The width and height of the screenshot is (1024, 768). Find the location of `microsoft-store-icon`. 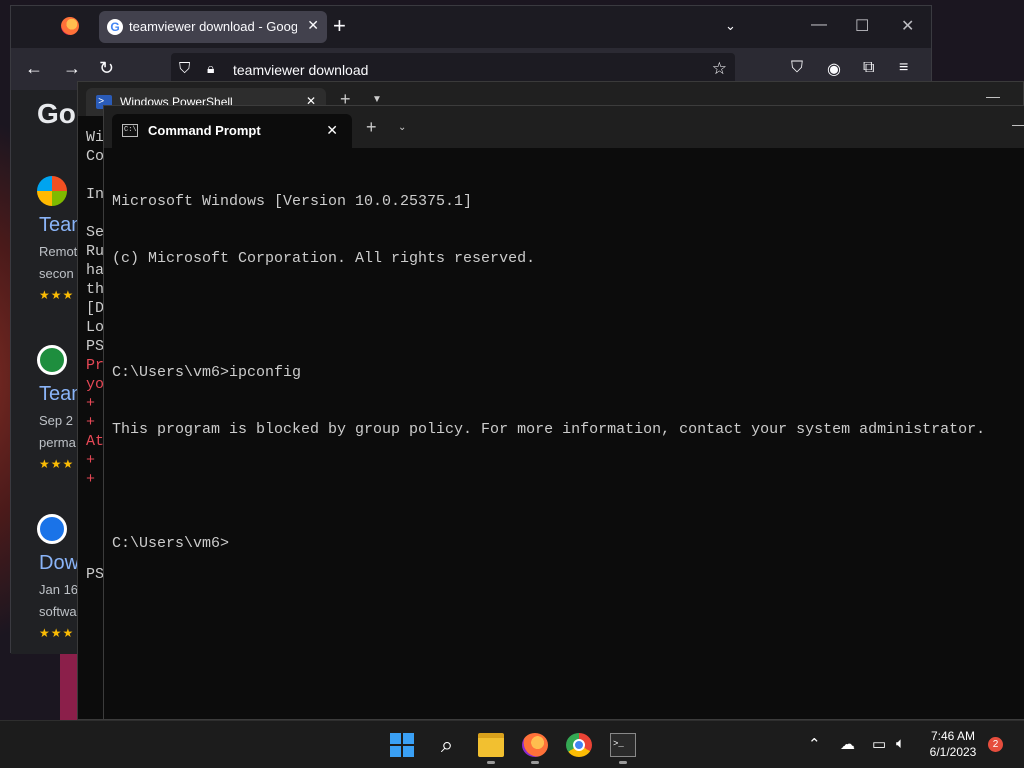

microsoft-store-icon is located at coordinates (52, 191).